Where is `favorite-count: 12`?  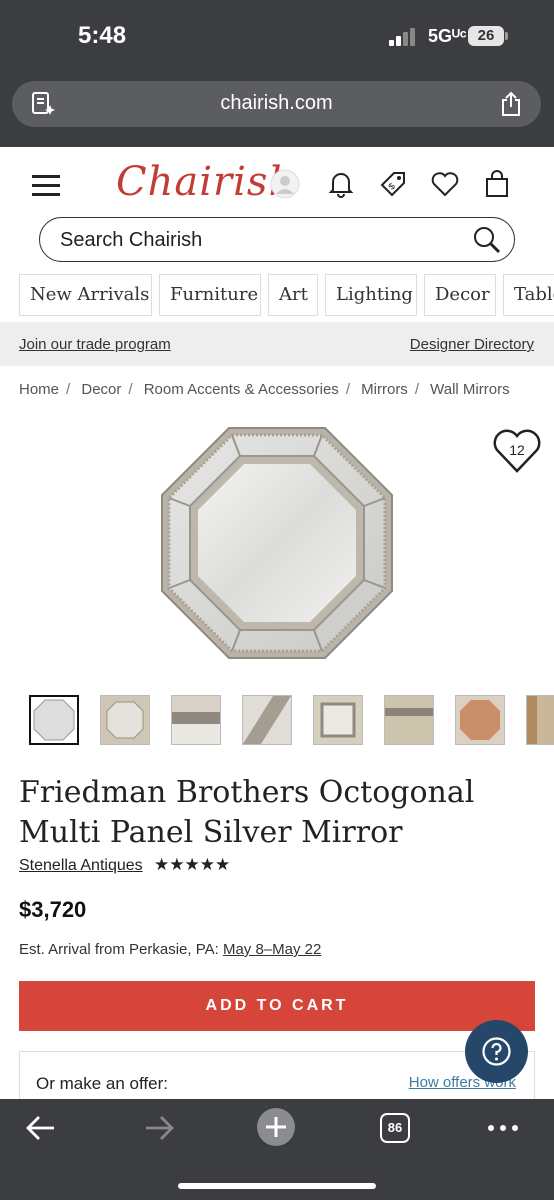 favorite-count: 12 is located at coordinates (517, 450).